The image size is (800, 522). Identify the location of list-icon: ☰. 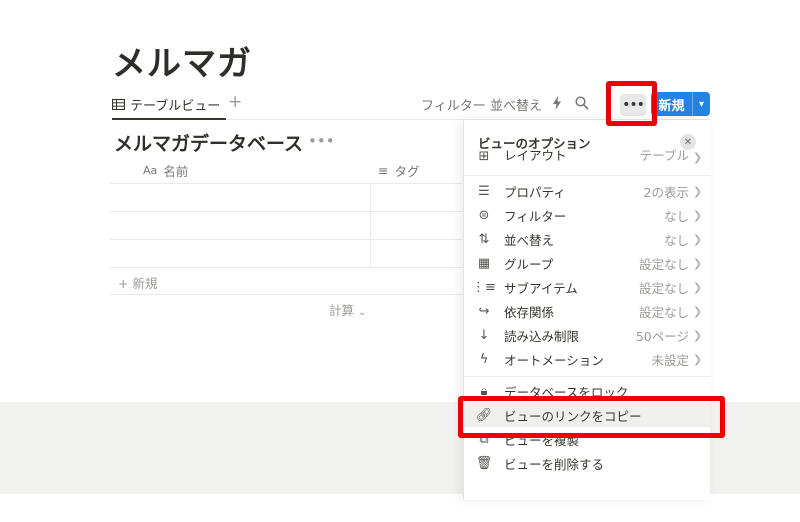
(484, 191).